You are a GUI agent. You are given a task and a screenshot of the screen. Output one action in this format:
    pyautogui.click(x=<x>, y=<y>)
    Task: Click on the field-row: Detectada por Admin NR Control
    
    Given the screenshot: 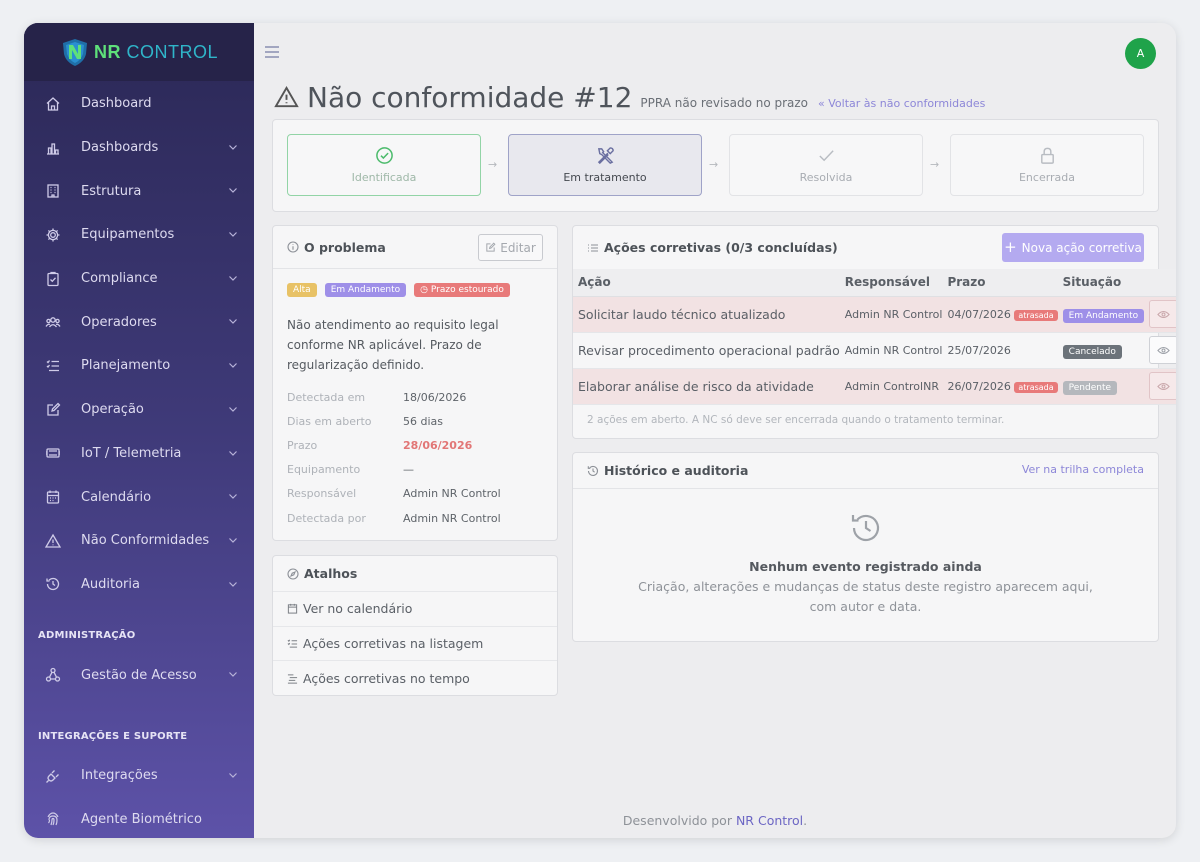 What is the action you would take?
    pyautogui.click(x=415, y=518)
    